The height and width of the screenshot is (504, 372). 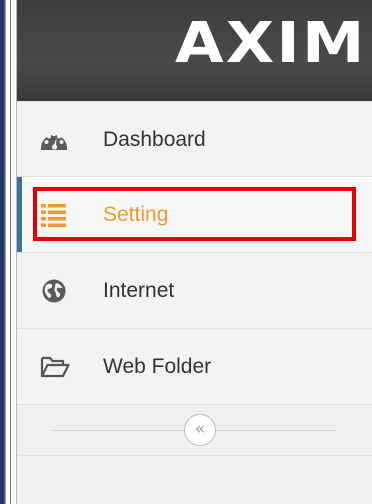 I want to click on sidebar-footer, so click(x=194, y=479).